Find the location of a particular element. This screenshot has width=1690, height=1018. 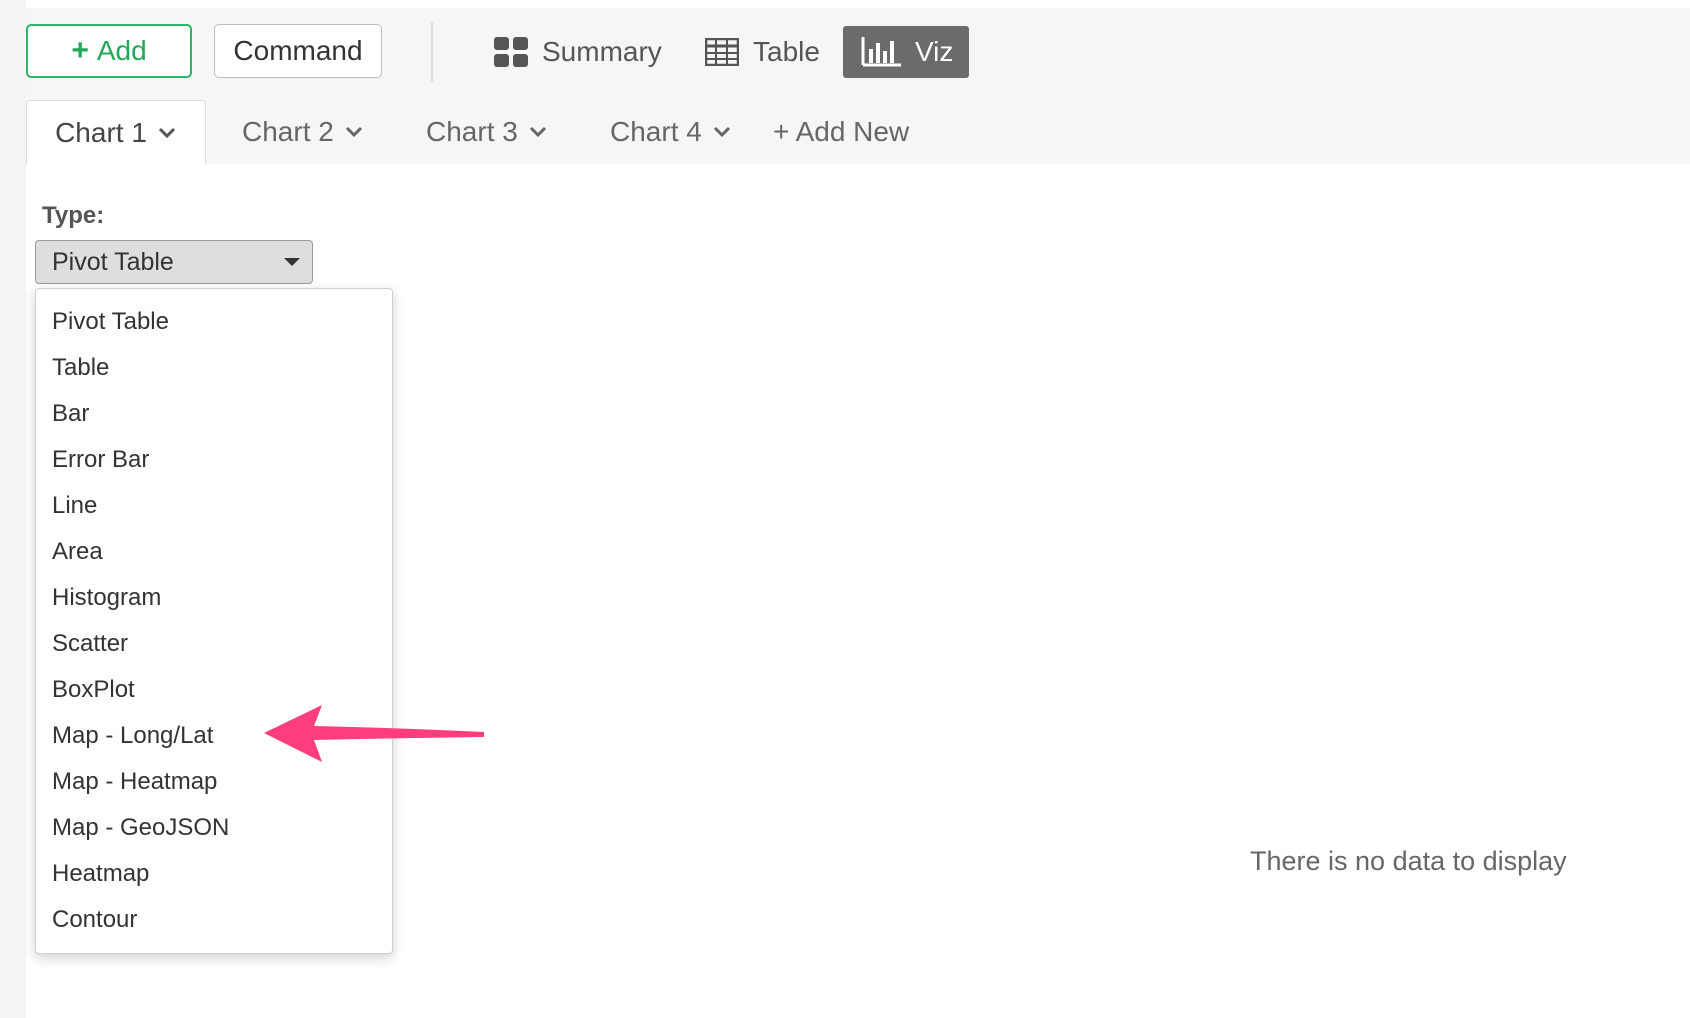

tab-chart-2-label: Chart 2 is located at coordinates (288, 131).